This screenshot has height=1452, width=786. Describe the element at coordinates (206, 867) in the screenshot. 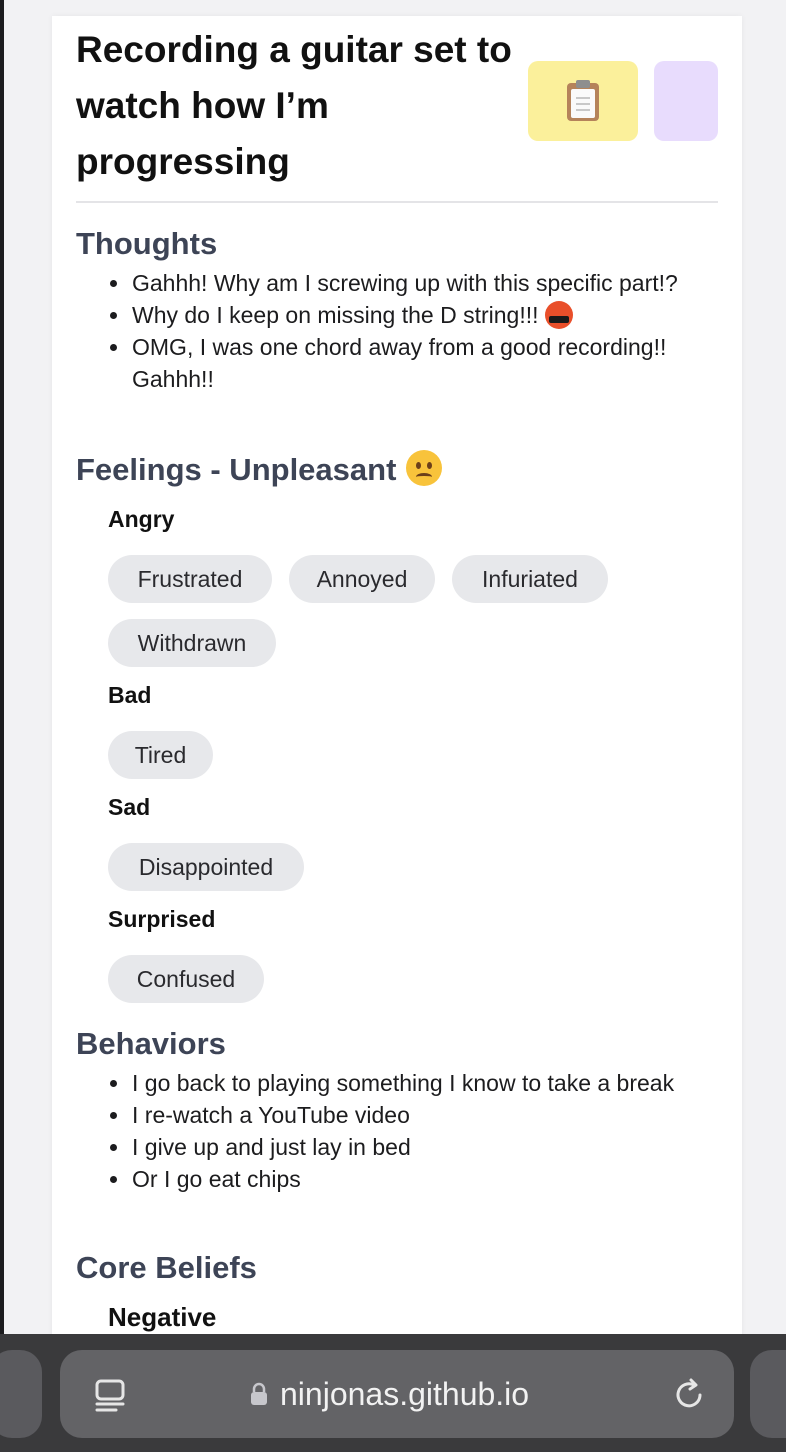

I see `feeling-chip: Disappointed` at that location.